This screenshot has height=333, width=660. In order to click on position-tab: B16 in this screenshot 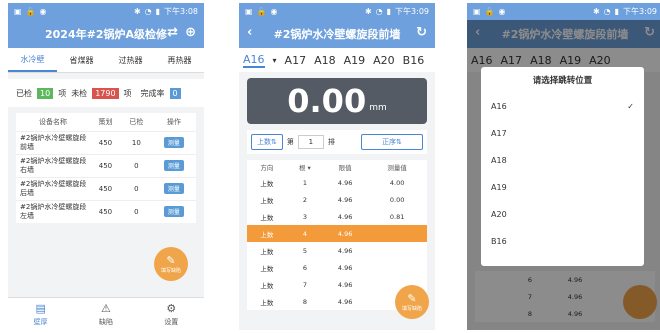, I will do `click(414, 60)`.